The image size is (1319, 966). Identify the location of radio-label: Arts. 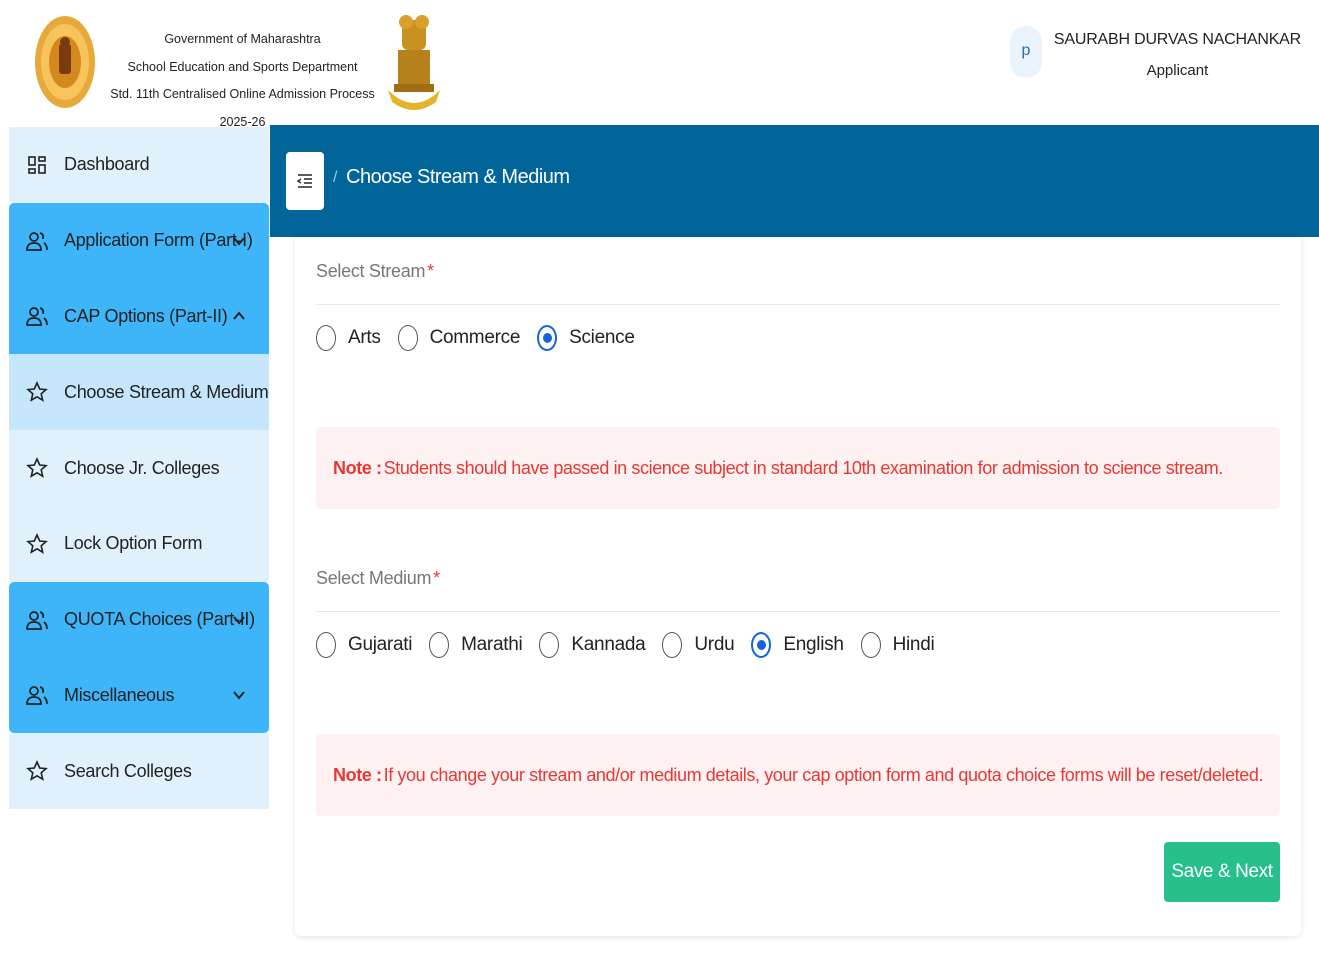
(364, 337).